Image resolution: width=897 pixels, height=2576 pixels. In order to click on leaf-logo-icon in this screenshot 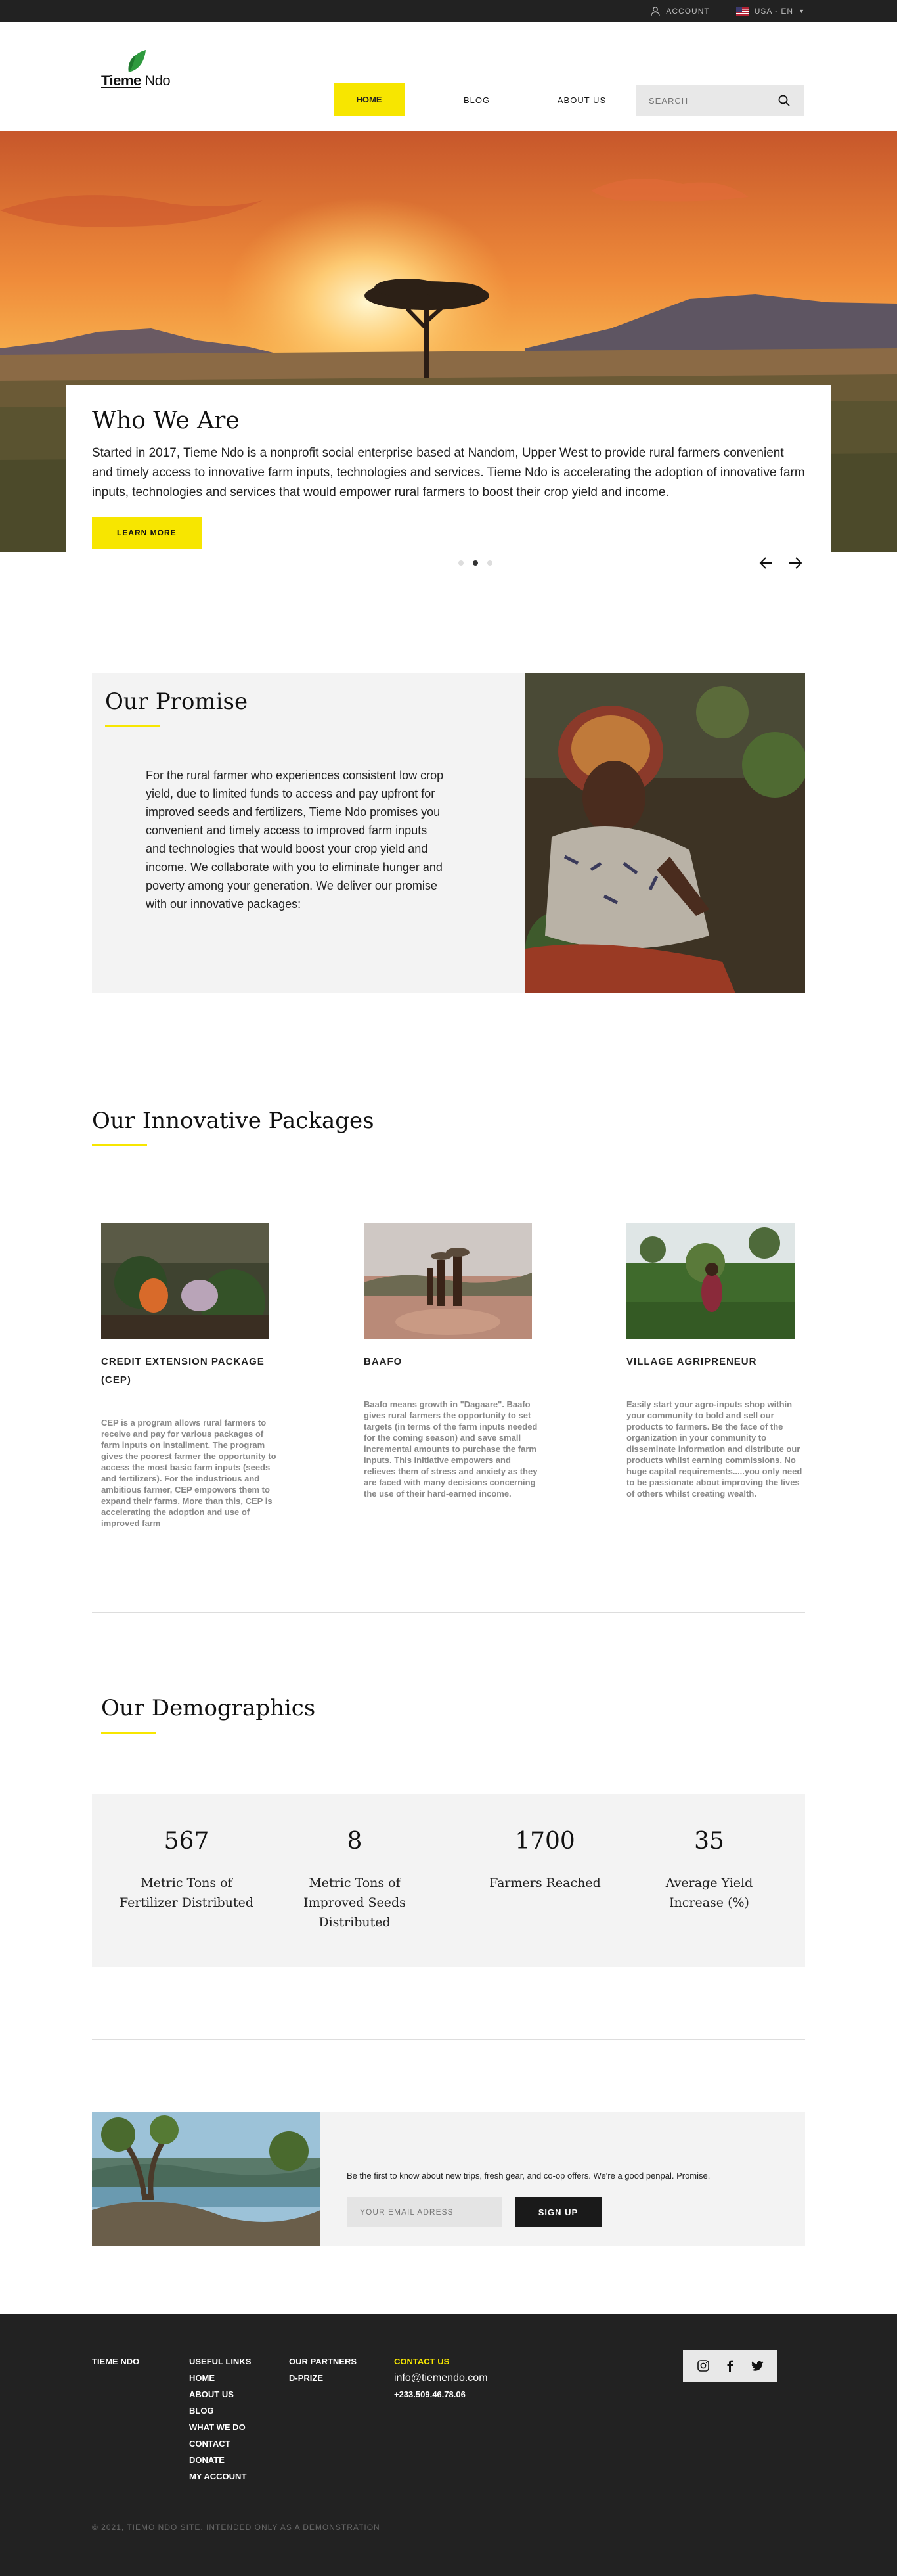, I will do `click(137, 61)`.